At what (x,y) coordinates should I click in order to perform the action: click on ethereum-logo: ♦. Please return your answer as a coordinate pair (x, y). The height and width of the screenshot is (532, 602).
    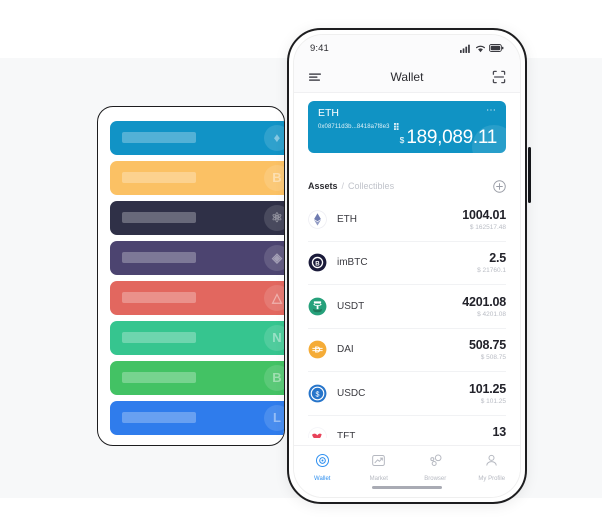
    Looking at the image, I should click on (274, 138).